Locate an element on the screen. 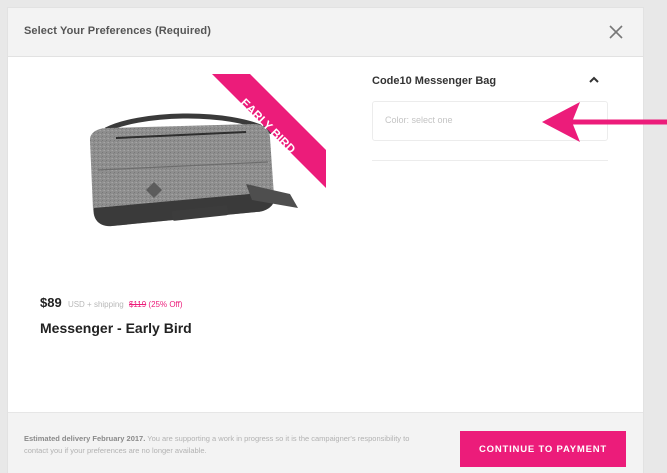  original-price: $119 is located at coordinates (137, 304).